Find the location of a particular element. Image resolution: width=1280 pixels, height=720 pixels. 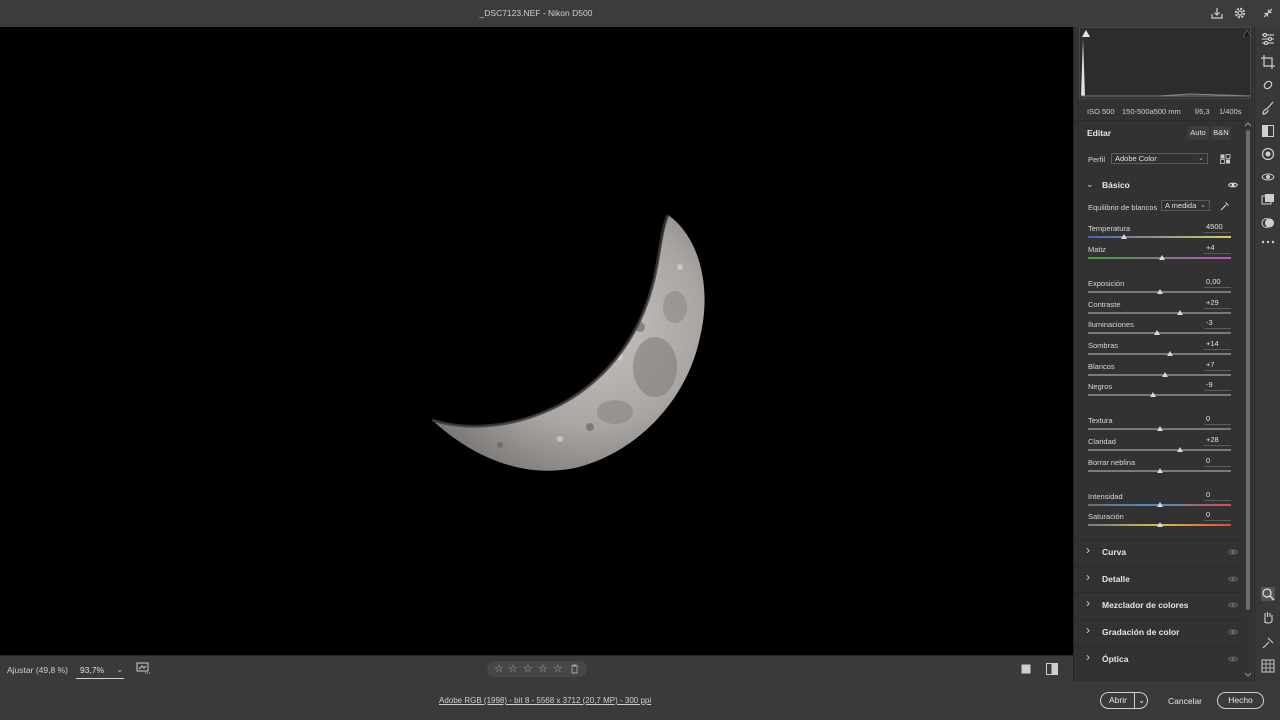

trash-icon is located at coordinates (574, 670).